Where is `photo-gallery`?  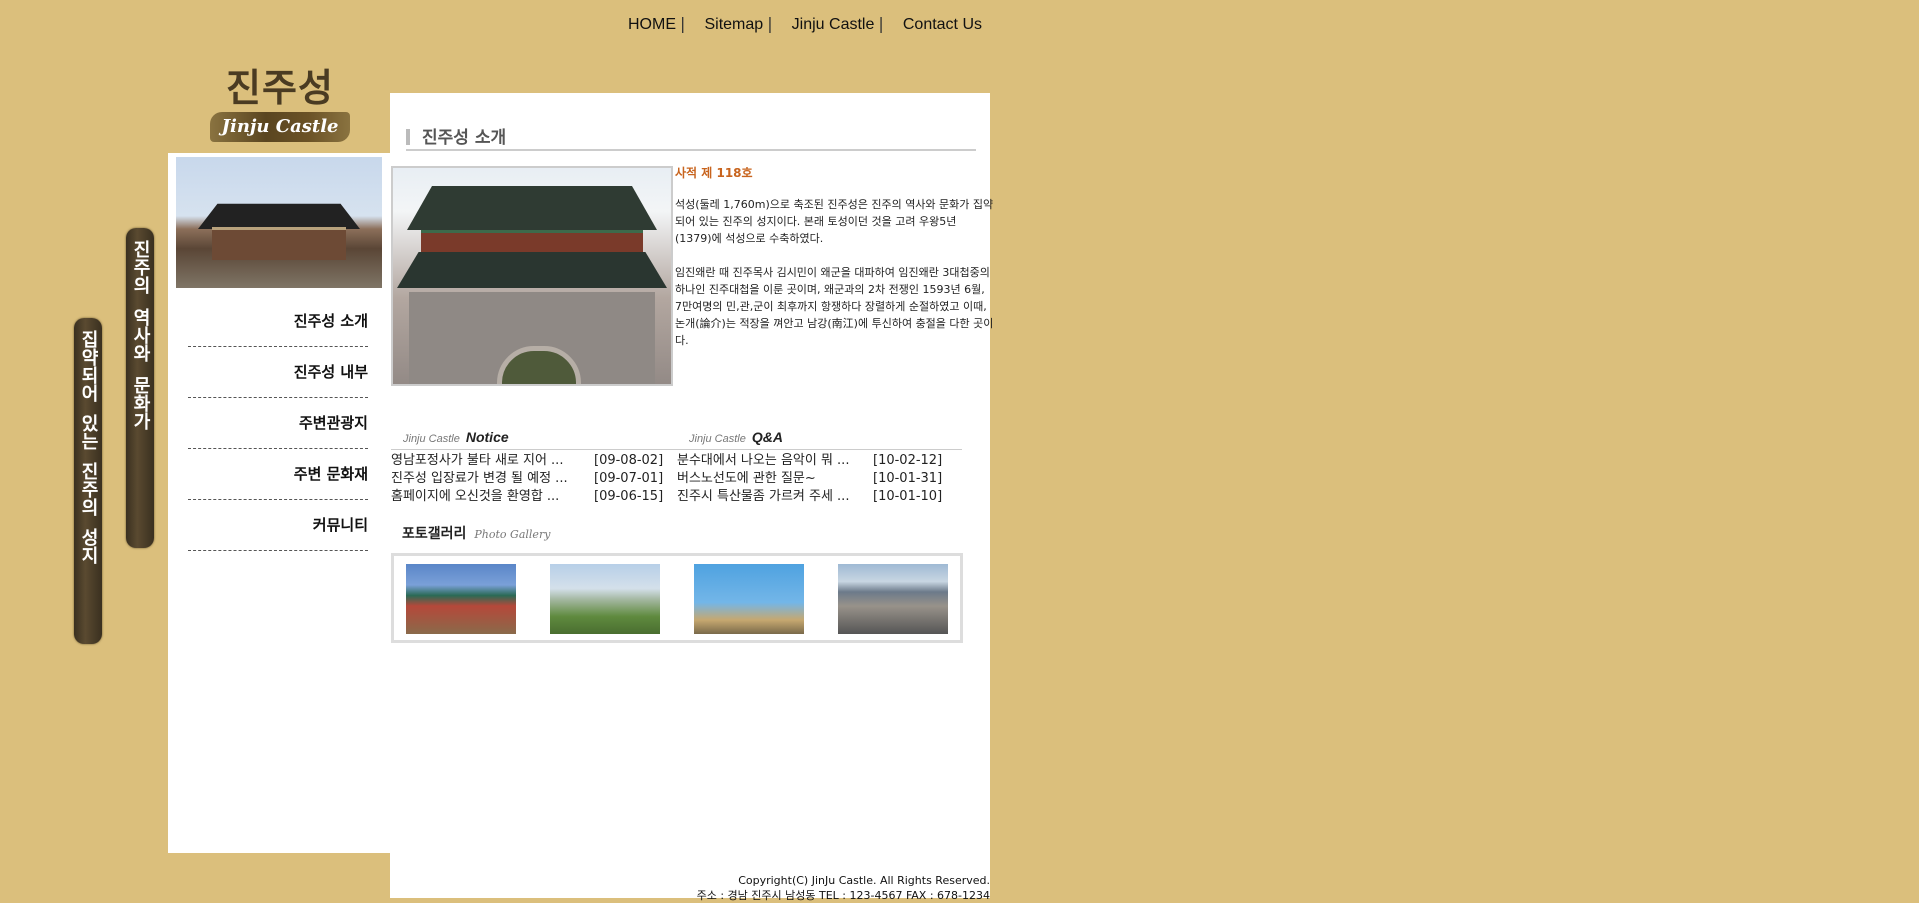 photo-gallery is located at coordinates (677, 598).